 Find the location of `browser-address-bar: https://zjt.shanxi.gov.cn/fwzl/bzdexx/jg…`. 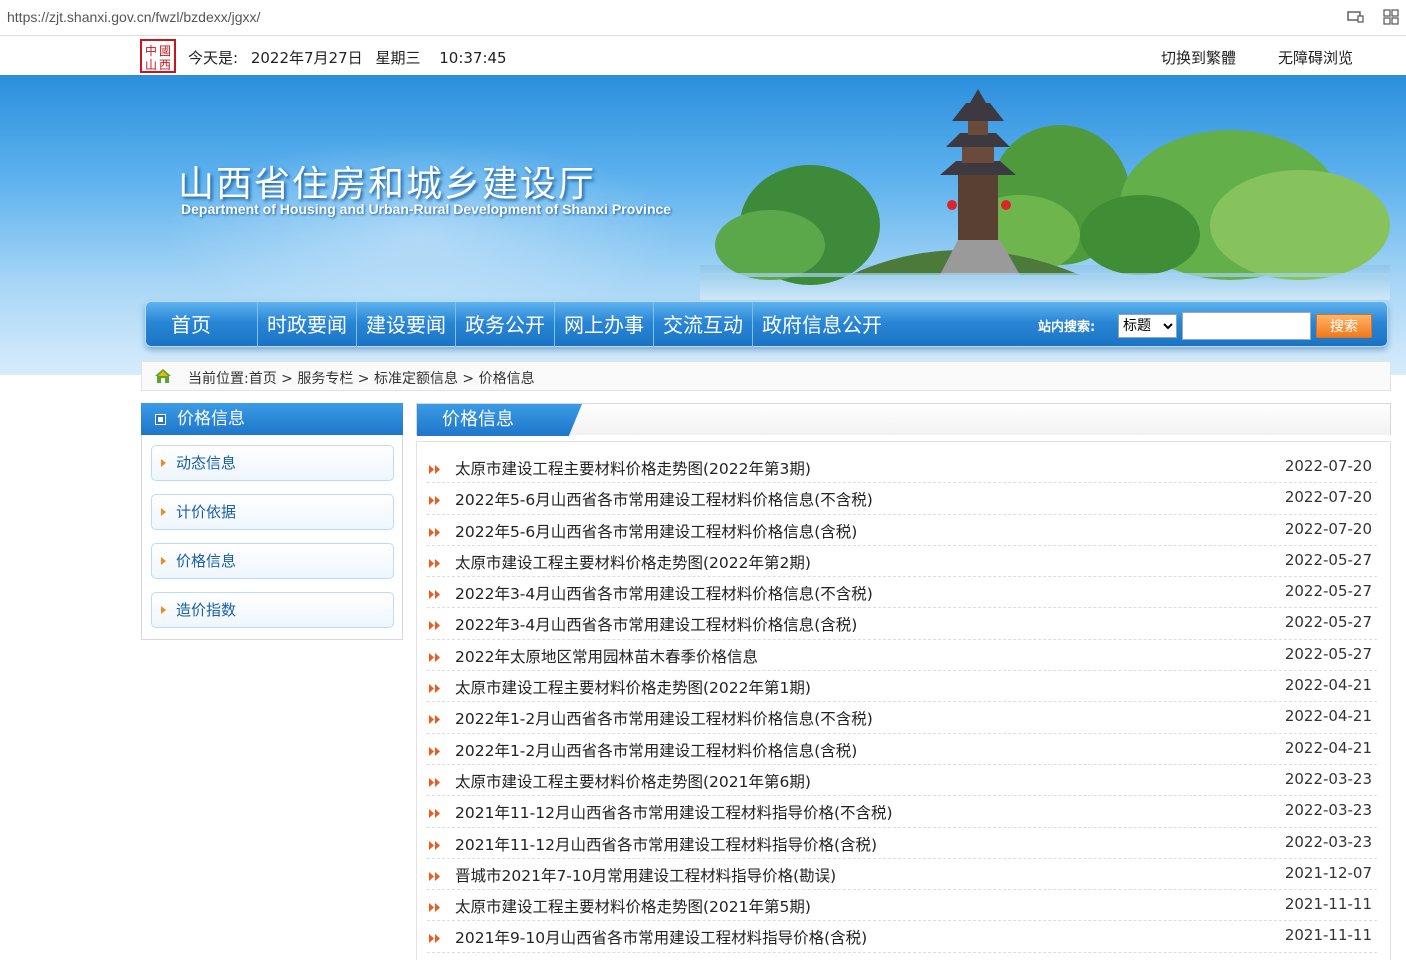

browser-address-bar: https://zjt.shanxi.gov.cn/fwzl/bzdexx/jg… is located at coordinates (703, 18).